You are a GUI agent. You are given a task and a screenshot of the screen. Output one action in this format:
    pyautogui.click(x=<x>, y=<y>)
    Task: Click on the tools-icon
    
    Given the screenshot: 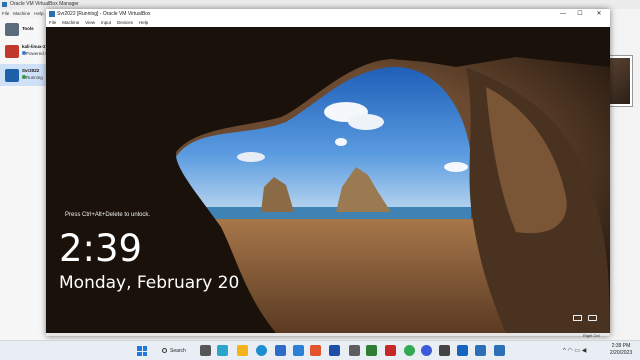 What is the action you would take?
    pyautogui.click(x=12, y=29)
    